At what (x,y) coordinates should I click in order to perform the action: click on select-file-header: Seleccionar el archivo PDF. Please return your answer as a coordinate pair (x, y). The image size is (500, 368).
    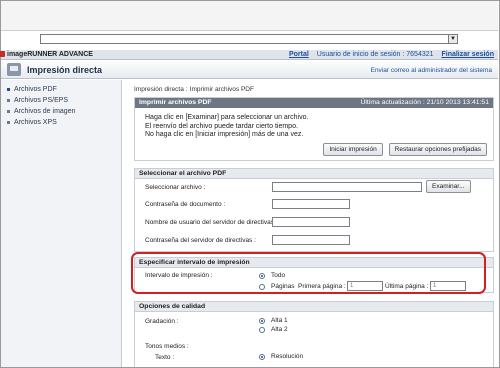
    Looking at the image, I should click on (314, 174).